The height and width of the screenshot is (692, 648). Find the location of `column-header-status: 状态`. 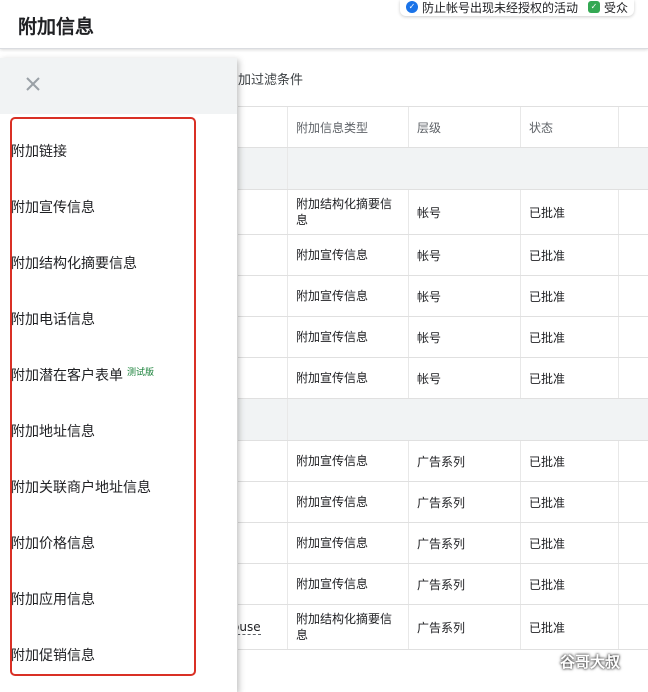

column-header-status: 状态 is located at coordinates (570, 127).